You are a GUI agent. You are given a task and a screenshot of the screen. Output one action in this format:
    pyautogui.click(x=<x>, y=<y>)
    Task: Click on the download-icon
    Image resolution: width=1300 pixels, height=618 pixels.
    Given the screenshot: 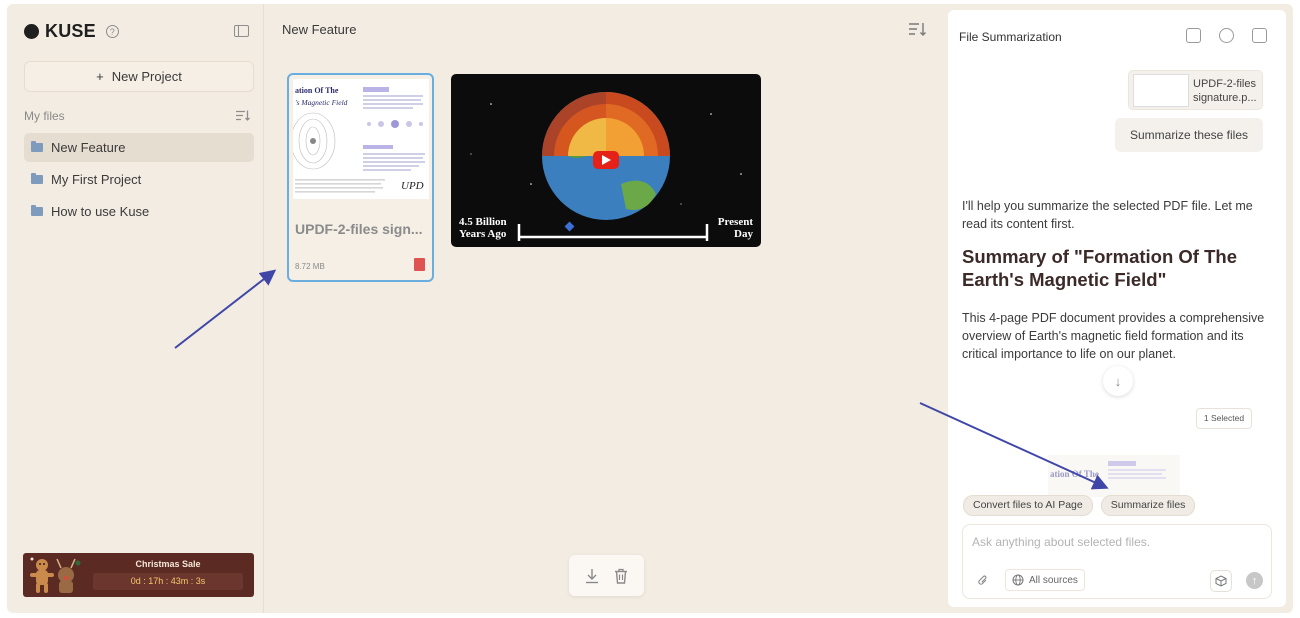 What is the action you would take?
    pyautogui.click(x=592, y=576)
    